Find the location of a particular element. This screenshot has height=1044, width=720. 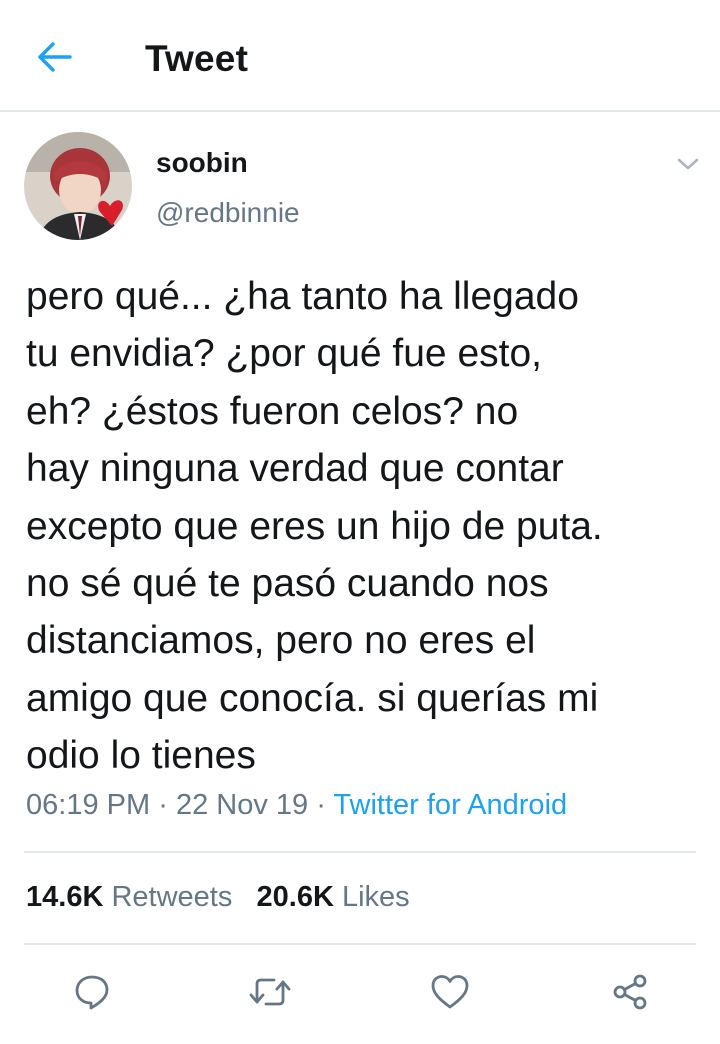

author-display-name: soobin is located at coordinates (202, 163).